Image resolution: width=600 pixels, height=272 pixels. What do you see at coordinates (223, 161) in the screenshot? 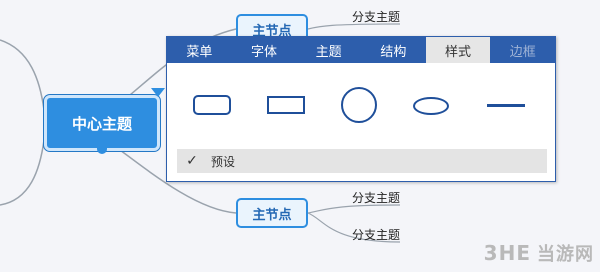
I see `preset-label: 预设` at bounding box center [223, 161].